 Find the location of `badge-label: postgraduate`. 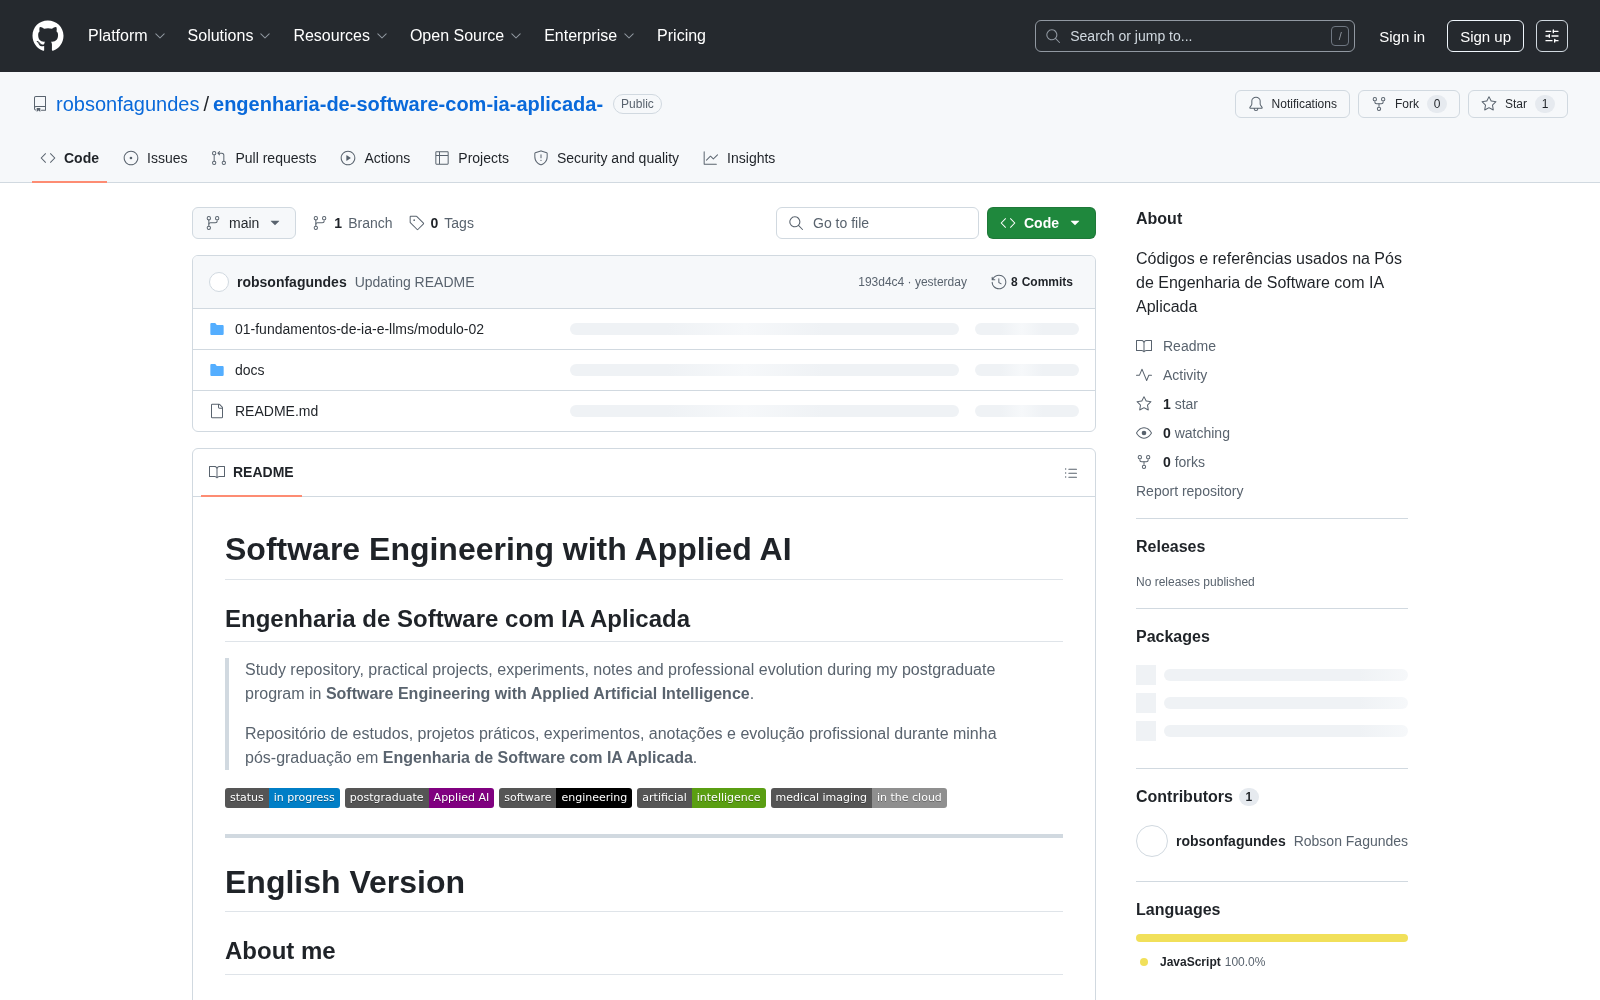

badge-label: postgraduate is located at coordinates (386, 797).